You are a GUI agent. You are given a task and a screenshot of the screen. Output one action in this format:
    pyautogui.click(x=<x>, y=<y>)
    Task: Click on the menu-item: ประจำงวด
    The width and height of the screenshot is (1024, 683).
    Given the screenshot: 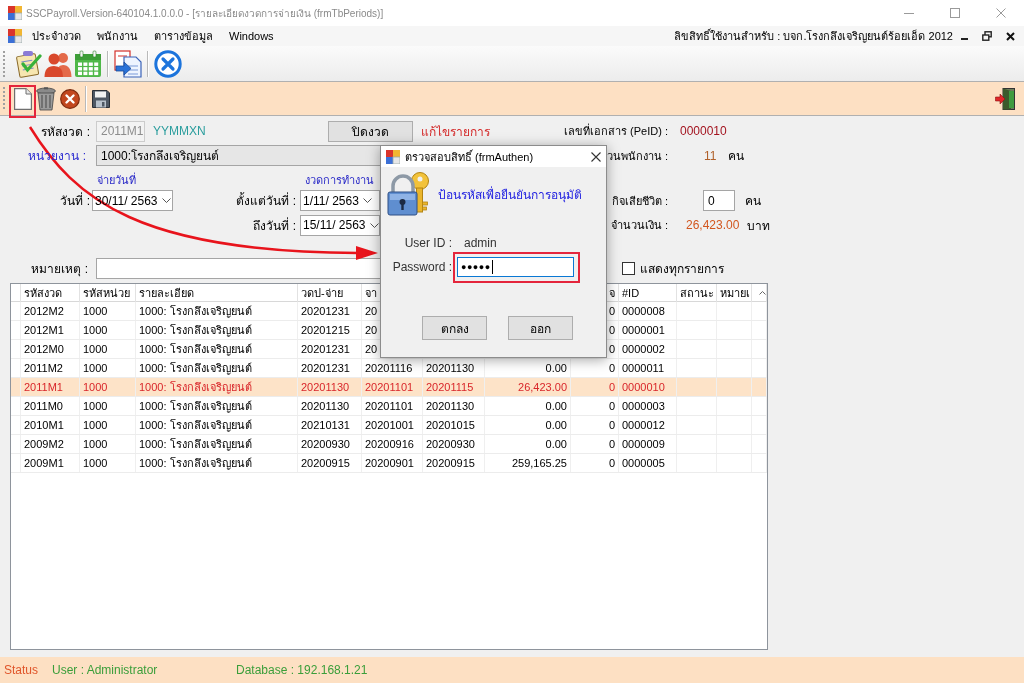 What is the action you would take?
    pyautogui.click(x=56, y=36)
    